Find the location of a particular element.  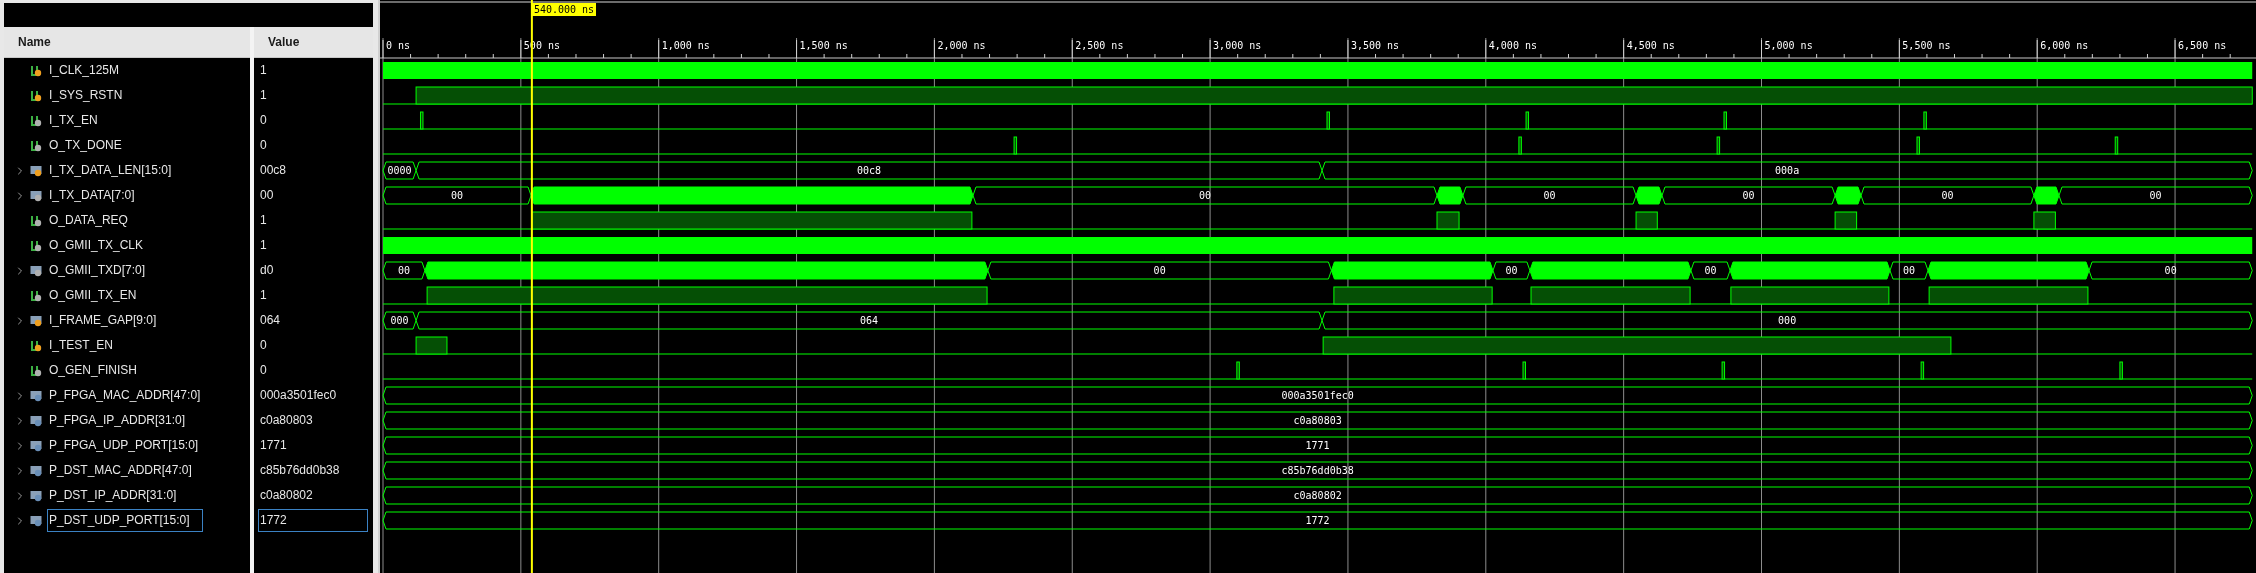

bus-value-label: c0a80802 is located at coordinates (1317, 495).